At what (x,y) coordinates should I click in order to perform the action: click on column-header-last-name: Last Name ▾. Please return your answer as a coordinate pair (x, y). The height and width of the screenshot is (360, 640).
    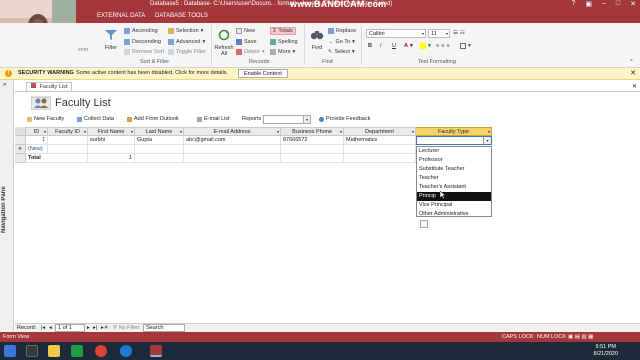
    Looking at the image, I should click on (159, 131).